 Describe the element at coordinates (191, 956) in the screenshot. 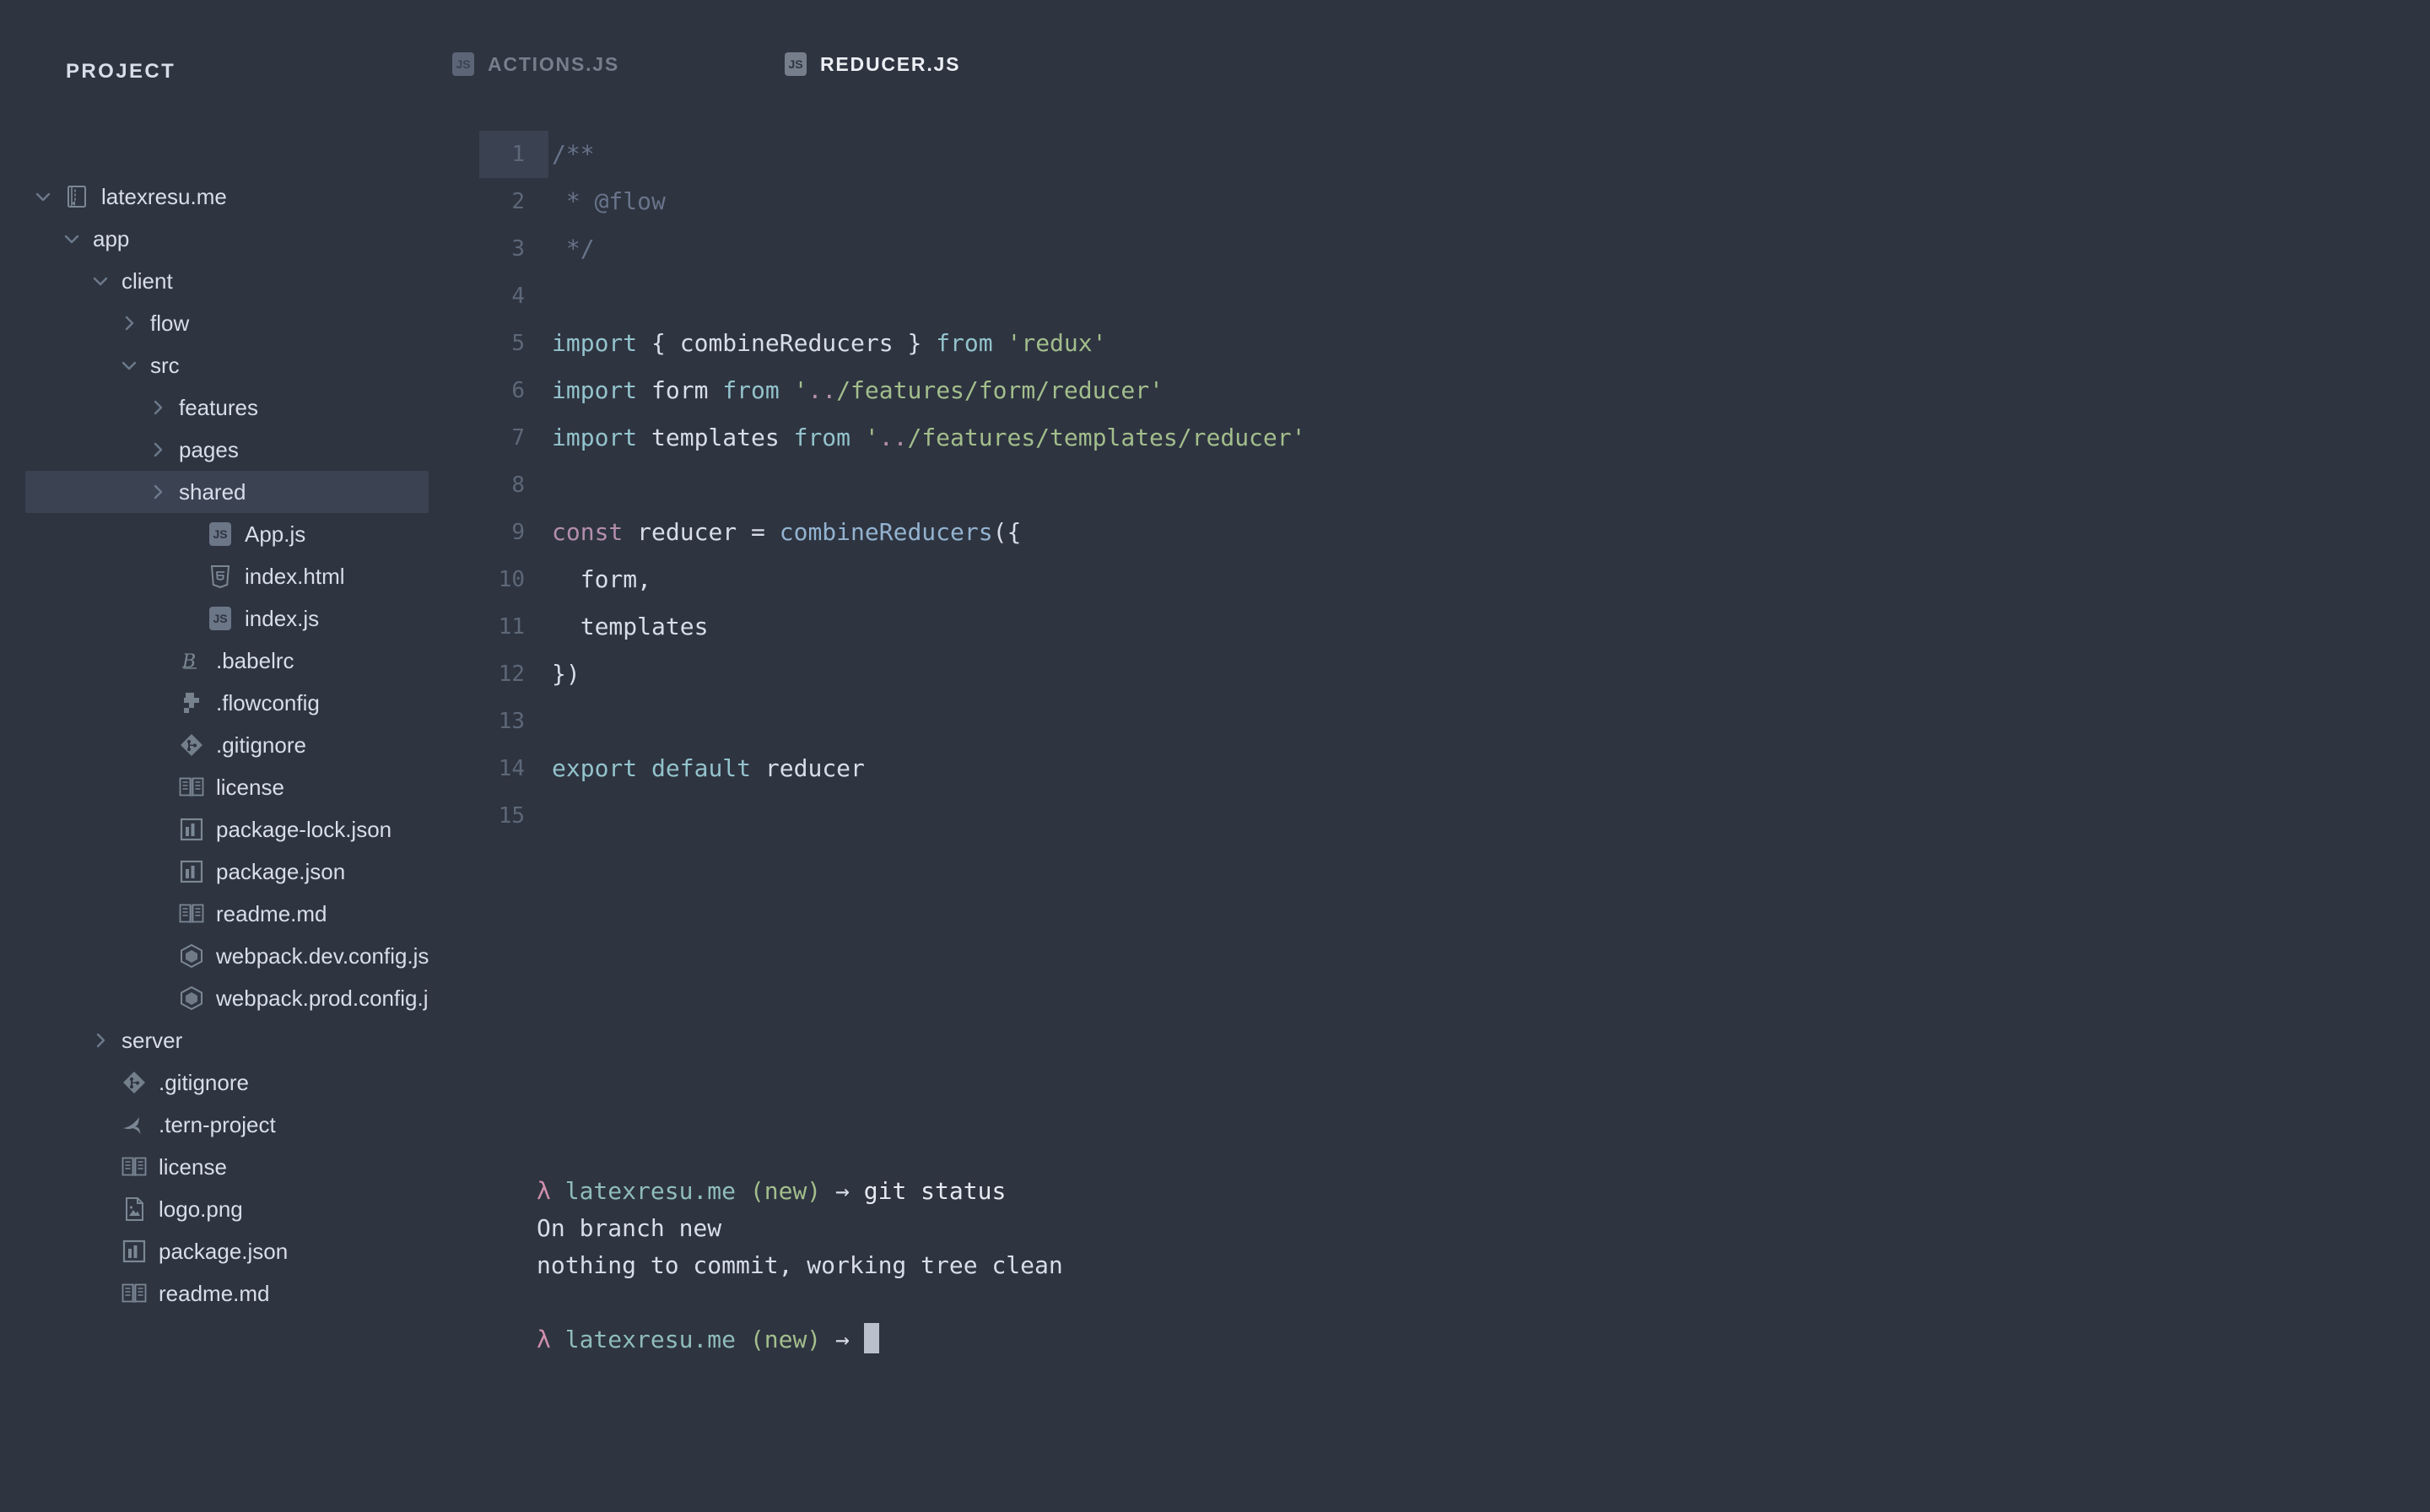

I see `webpack-file-icon` at that location.